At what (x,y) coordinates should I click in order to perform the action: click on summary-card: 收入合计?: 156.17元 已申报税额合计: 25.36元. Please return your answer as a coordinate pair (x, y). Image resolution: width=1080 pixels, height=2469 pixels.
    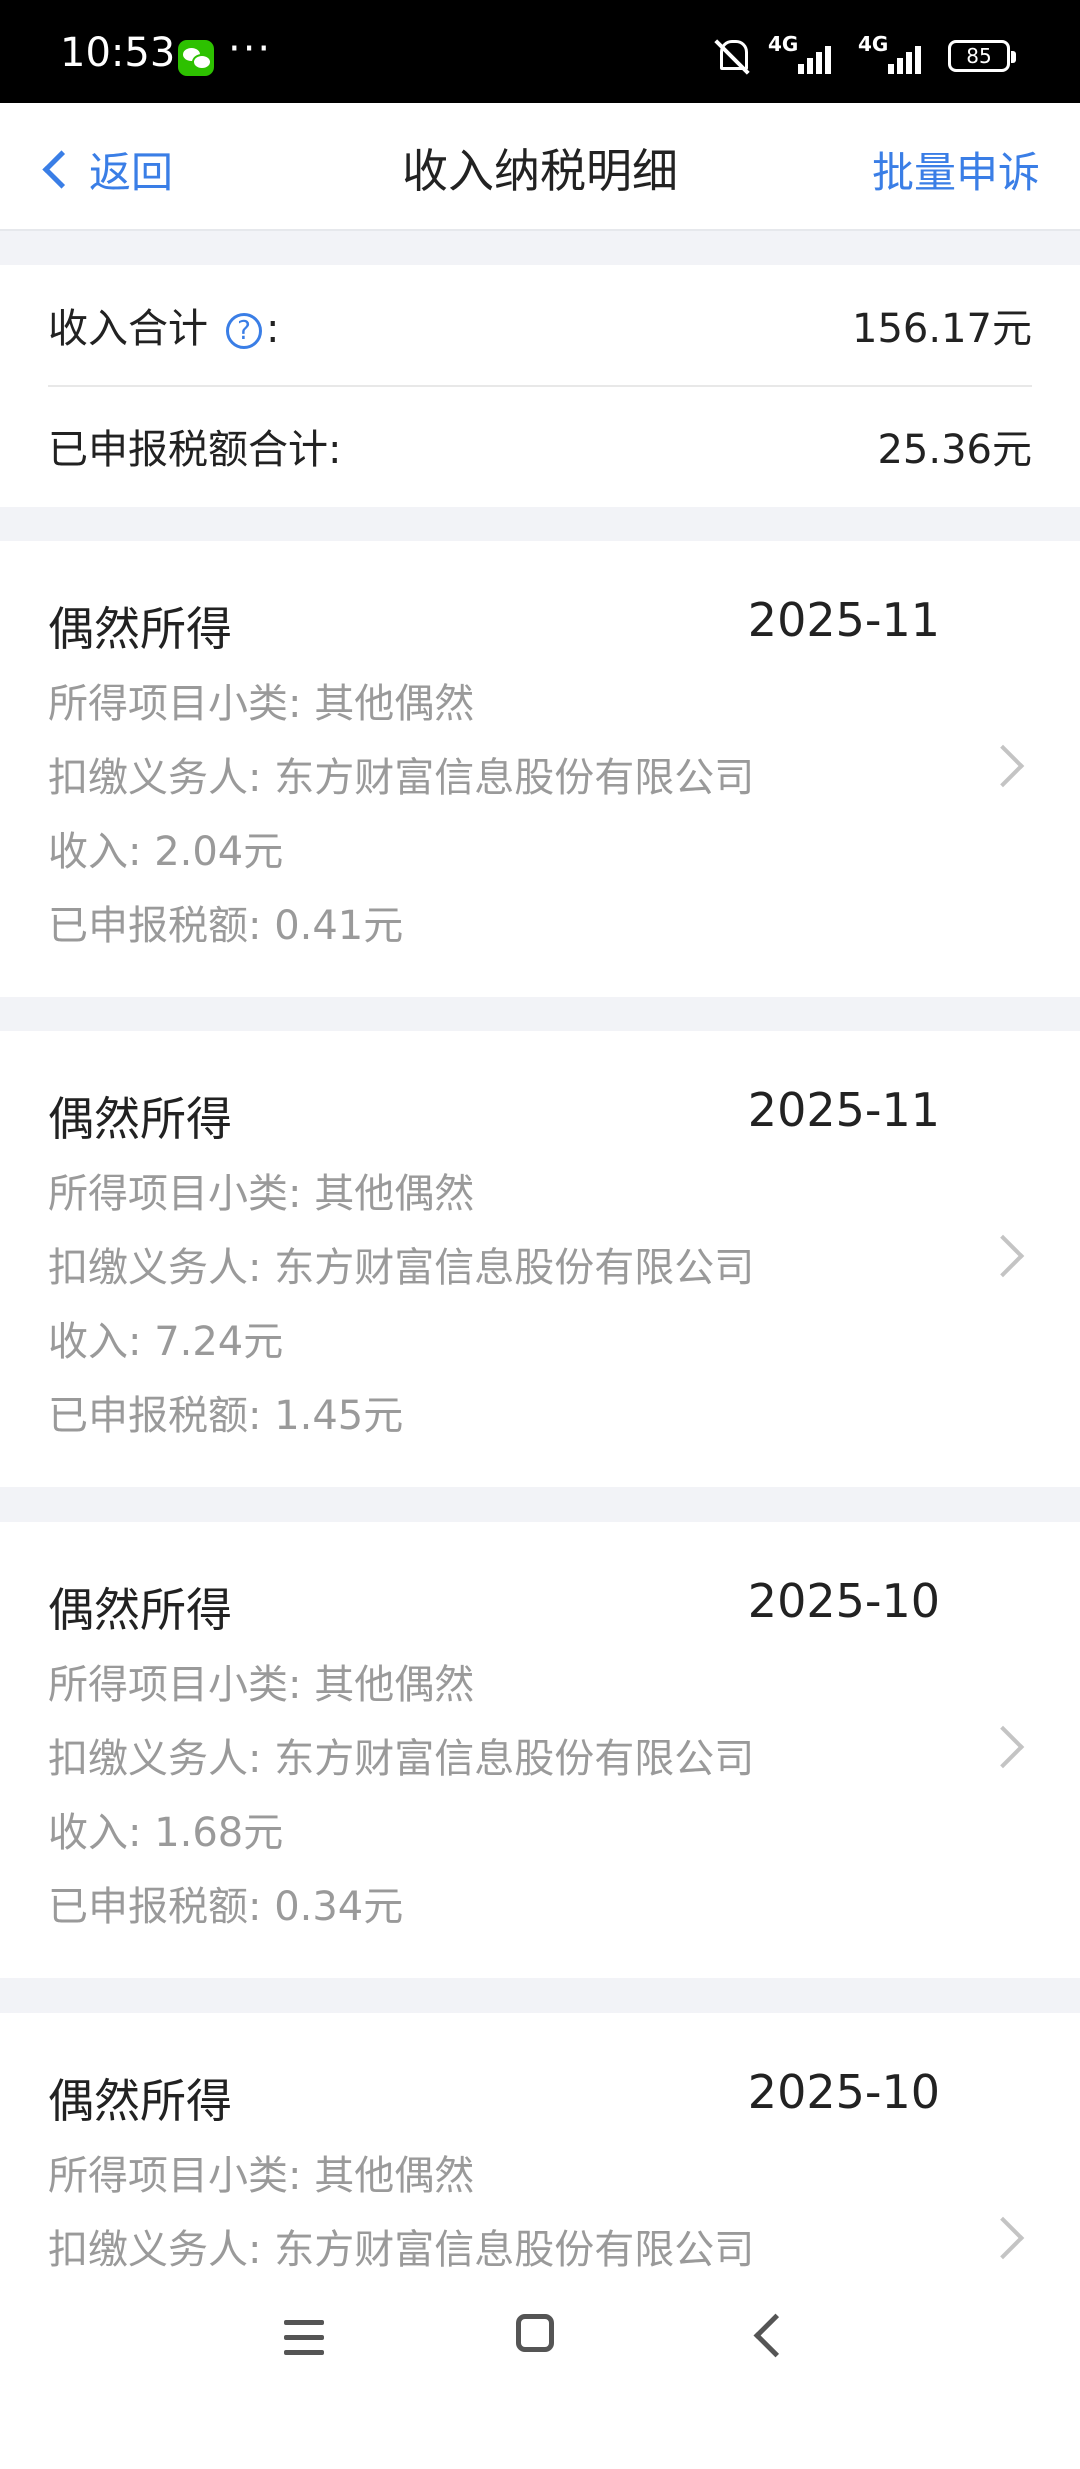
    Looking at the image, I should click on (540, 386).